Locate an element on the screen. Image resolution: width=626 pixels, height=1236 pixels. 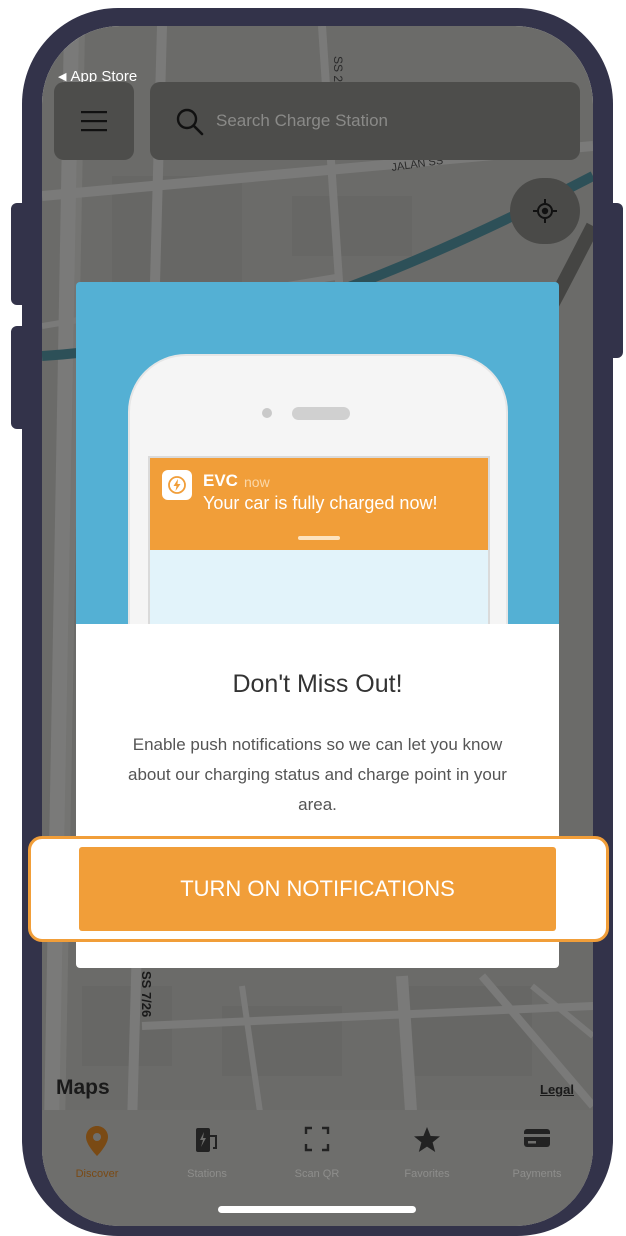
tab-label-discover: Discover is located at coordinates (97, 1174).